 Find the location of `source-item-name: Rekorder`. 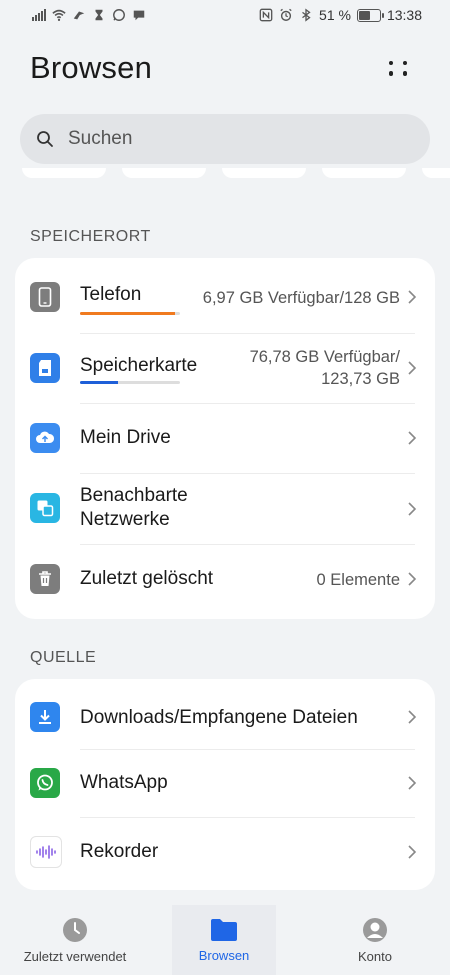

source-item-name: Rekorder is located at coordinates (119, 851).